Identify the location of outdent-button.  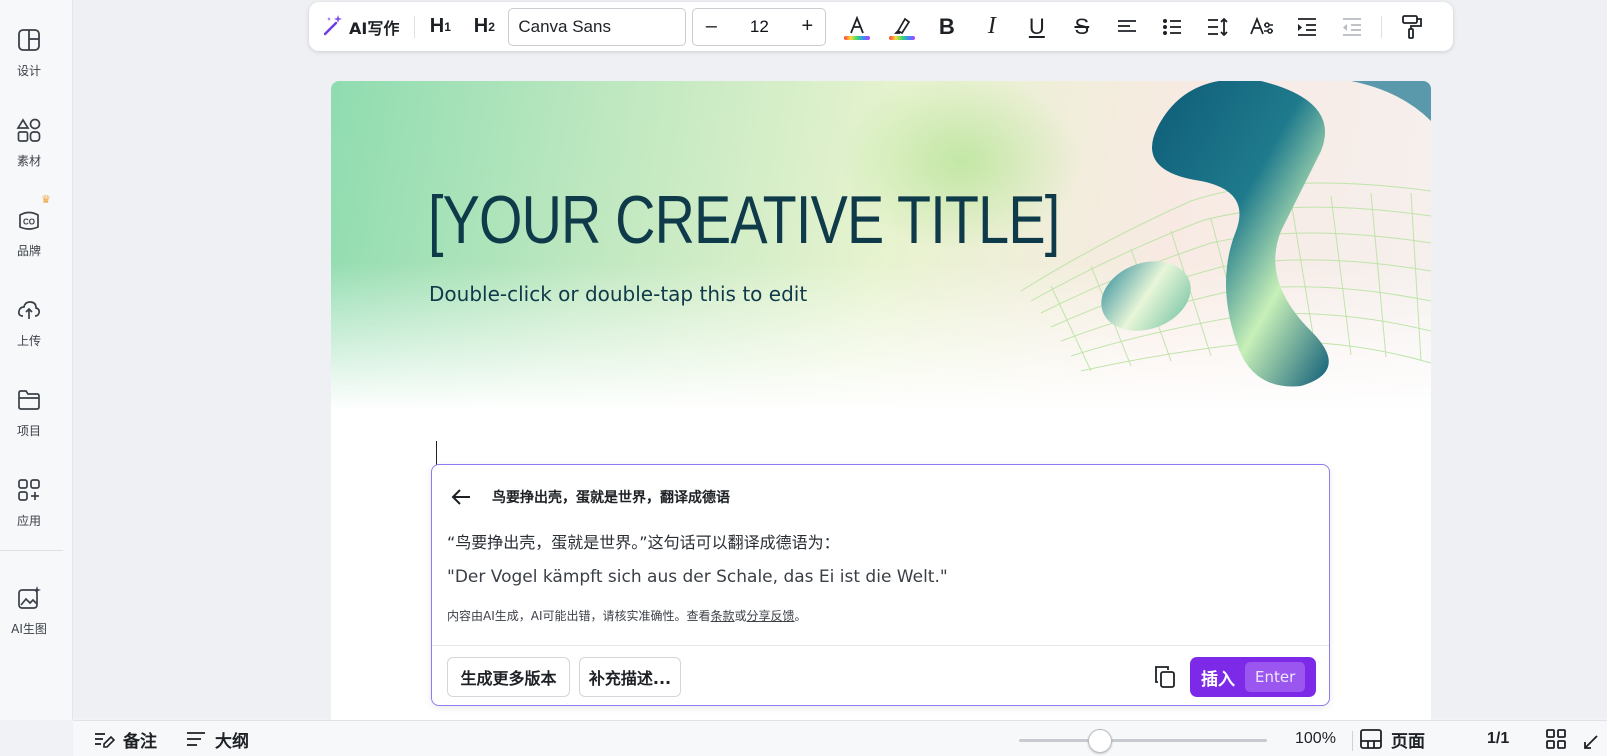
(1351, 27).